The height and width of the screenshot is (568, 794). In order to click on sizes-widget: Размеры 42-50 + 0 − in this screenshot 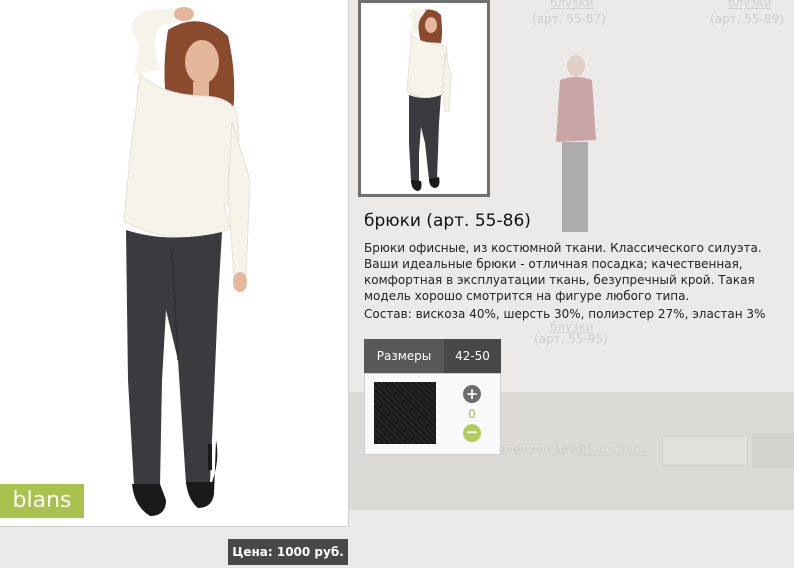, I will do `click(432, 397)`.